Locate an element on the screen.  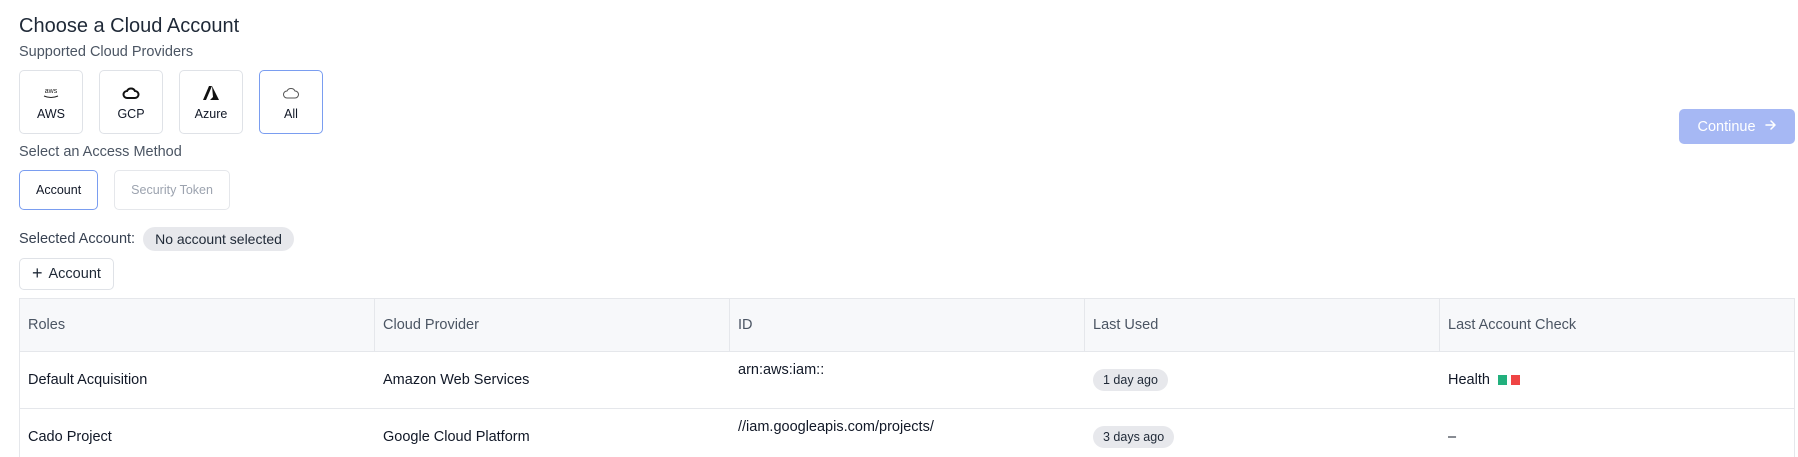
provider-all-label: All is located at coordinates (291, 114).